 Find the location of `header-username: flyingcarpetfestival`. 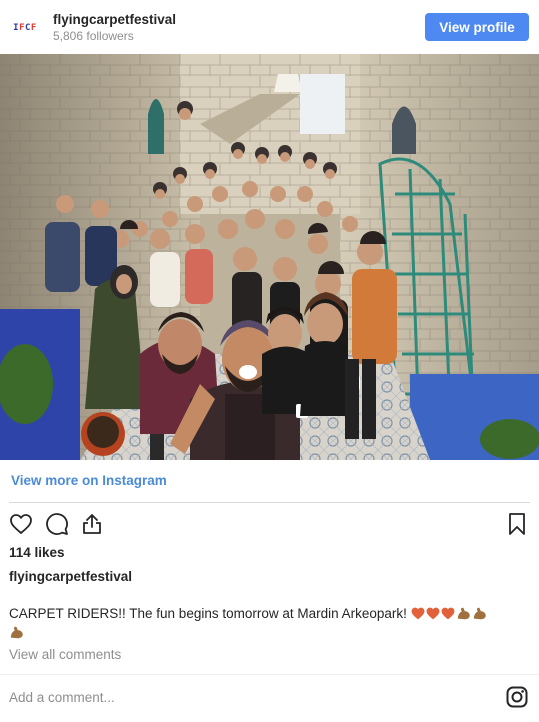

header-username: flyingcarpetfestival is located at coordinates (114, 19).